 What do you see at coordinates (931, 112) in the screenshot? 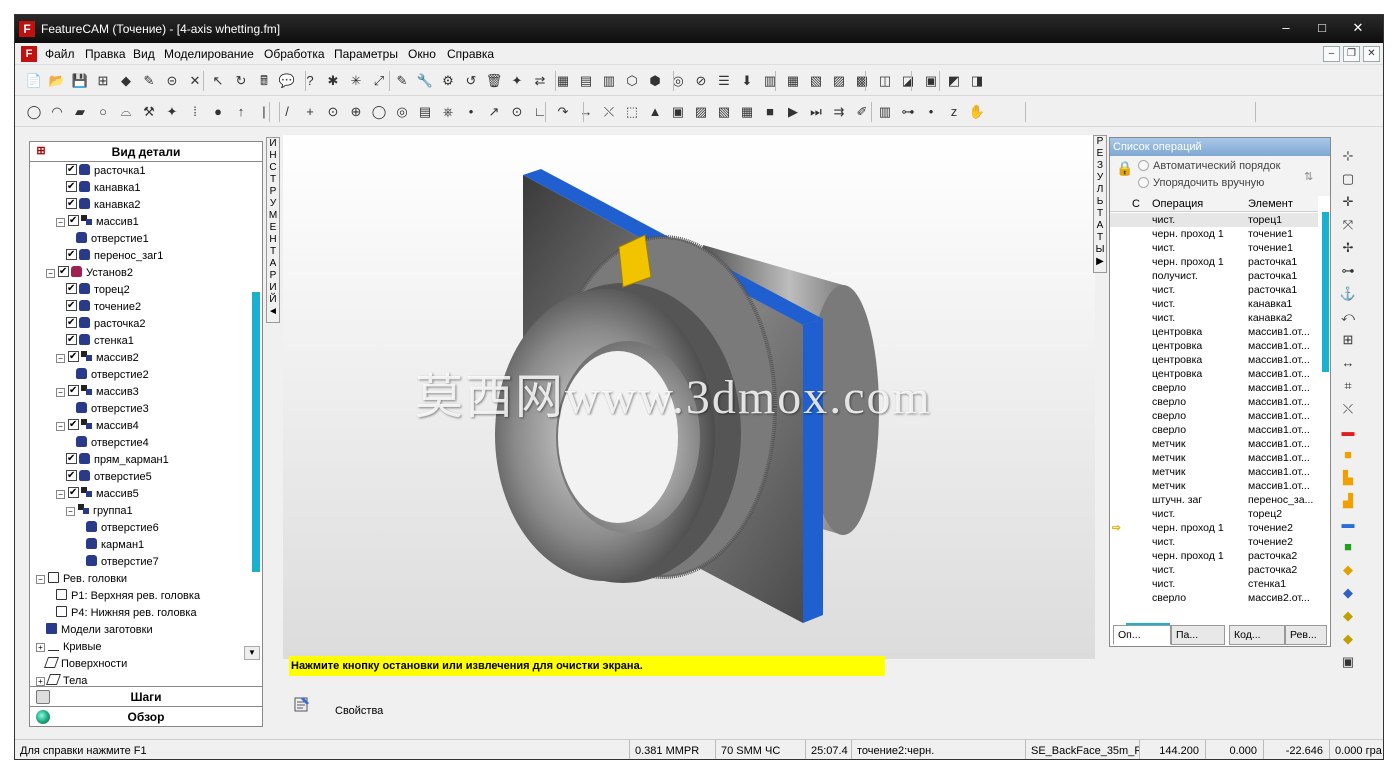
I see `toolbar2-button-39: •` at bounding box center [931, 112].